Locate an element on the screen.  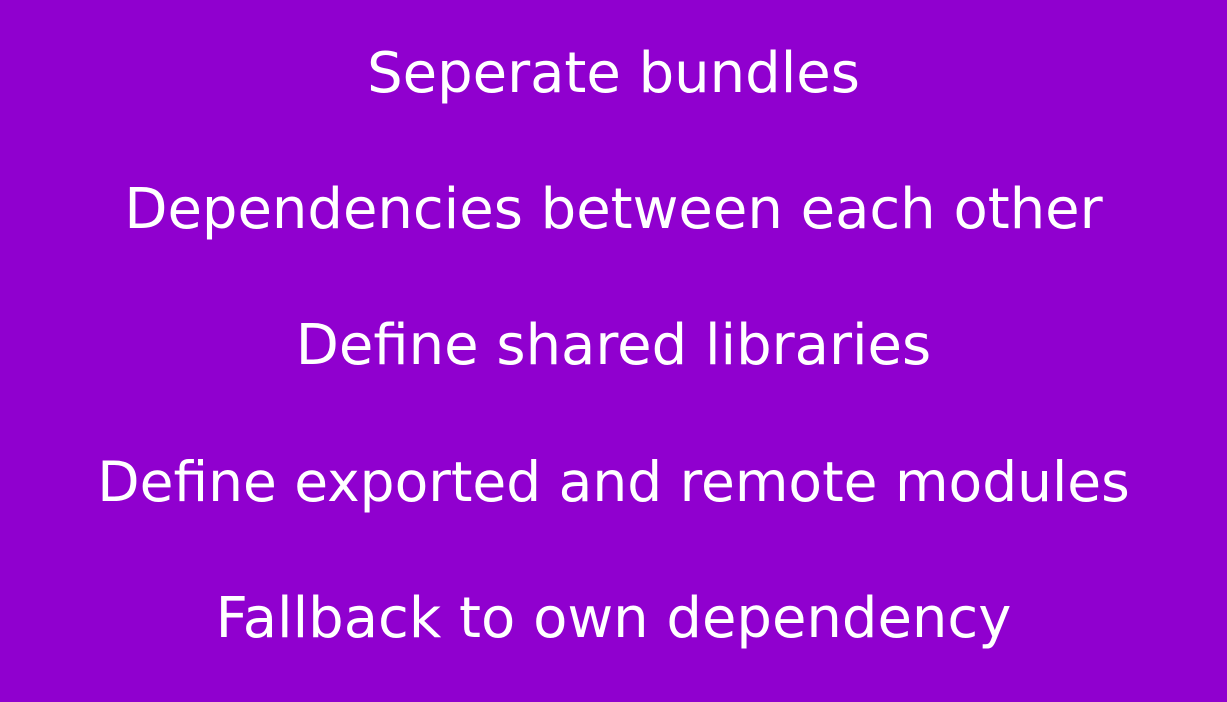
bullet-text-shared-libraries: Define shared libraries is located at coordinates (613, 345).